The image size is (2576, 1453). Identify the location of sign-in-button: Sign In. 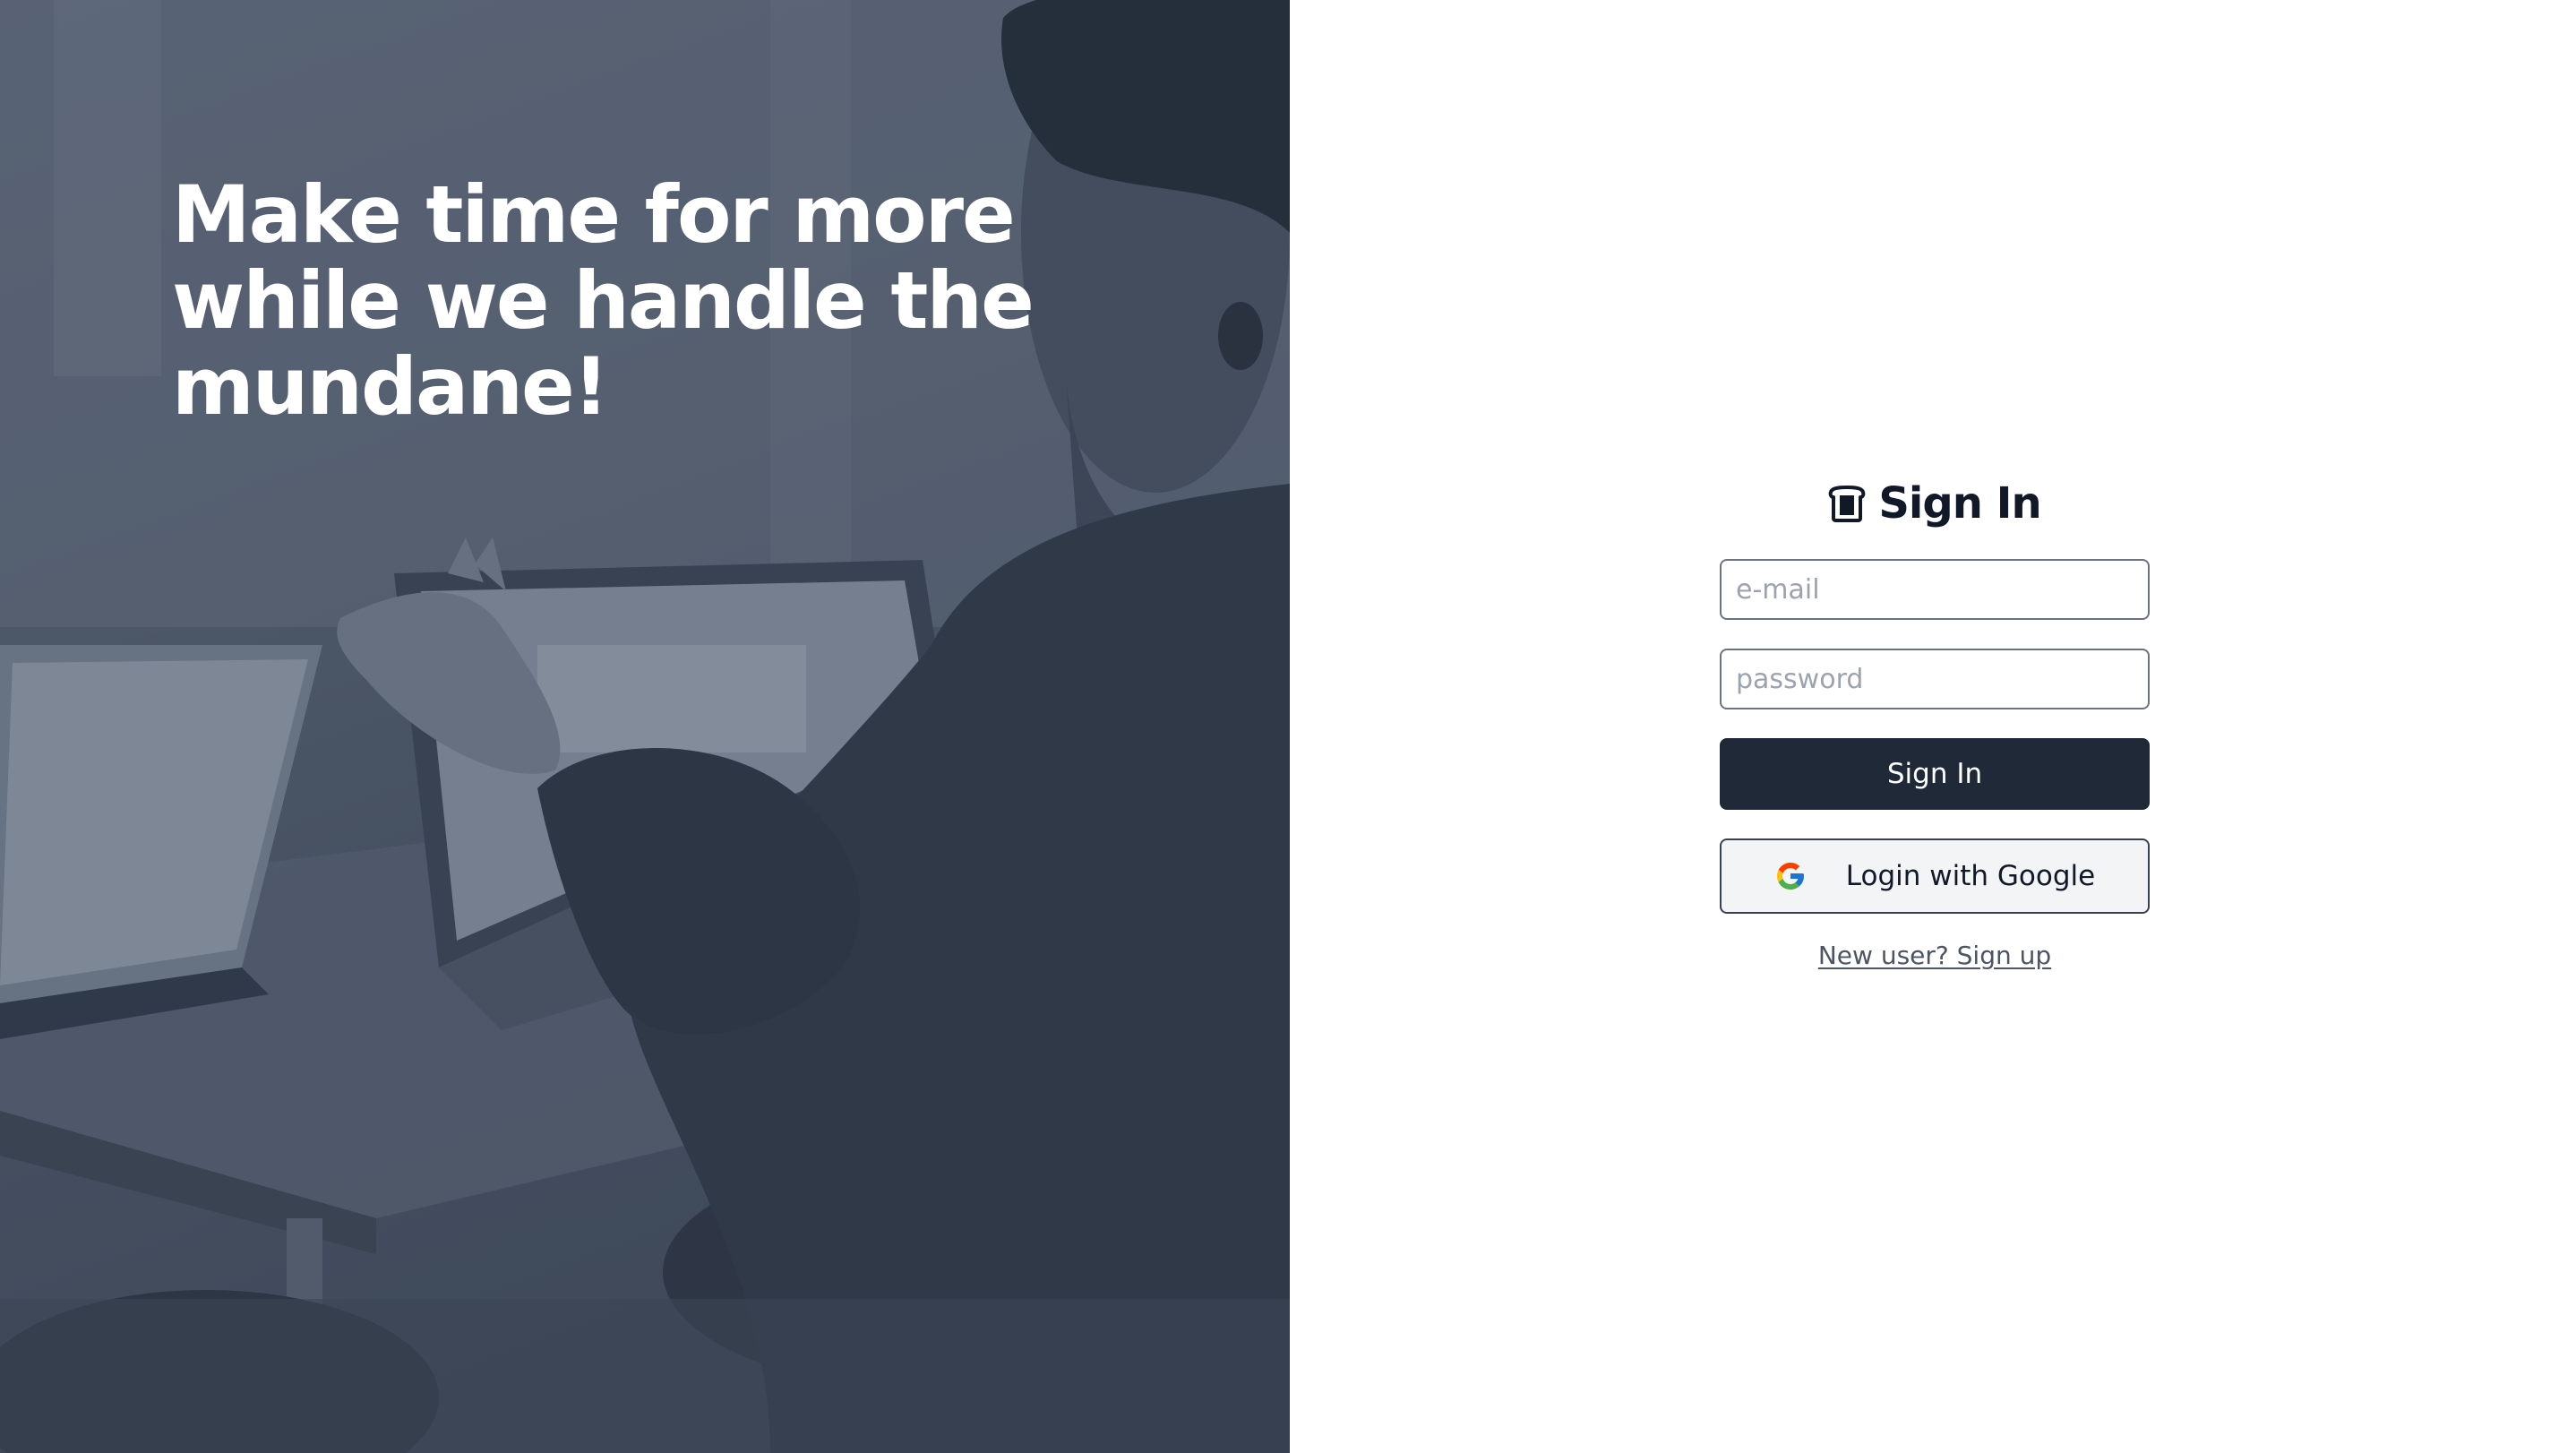
(1935, 774).